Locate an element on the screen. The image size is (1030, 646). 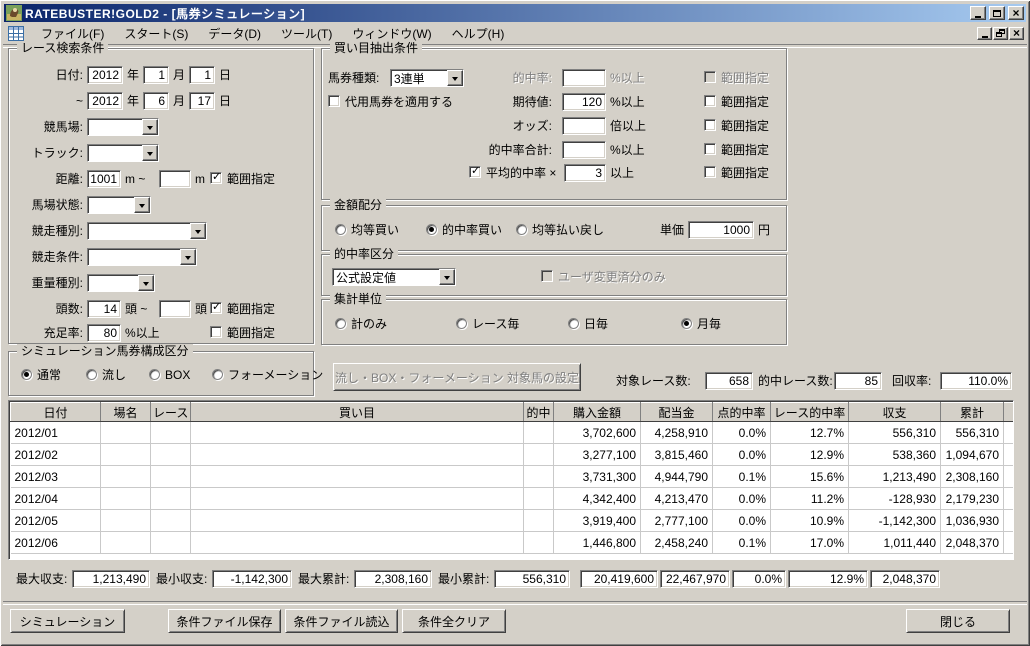
minimize-button is located at coordinates (978, 13).